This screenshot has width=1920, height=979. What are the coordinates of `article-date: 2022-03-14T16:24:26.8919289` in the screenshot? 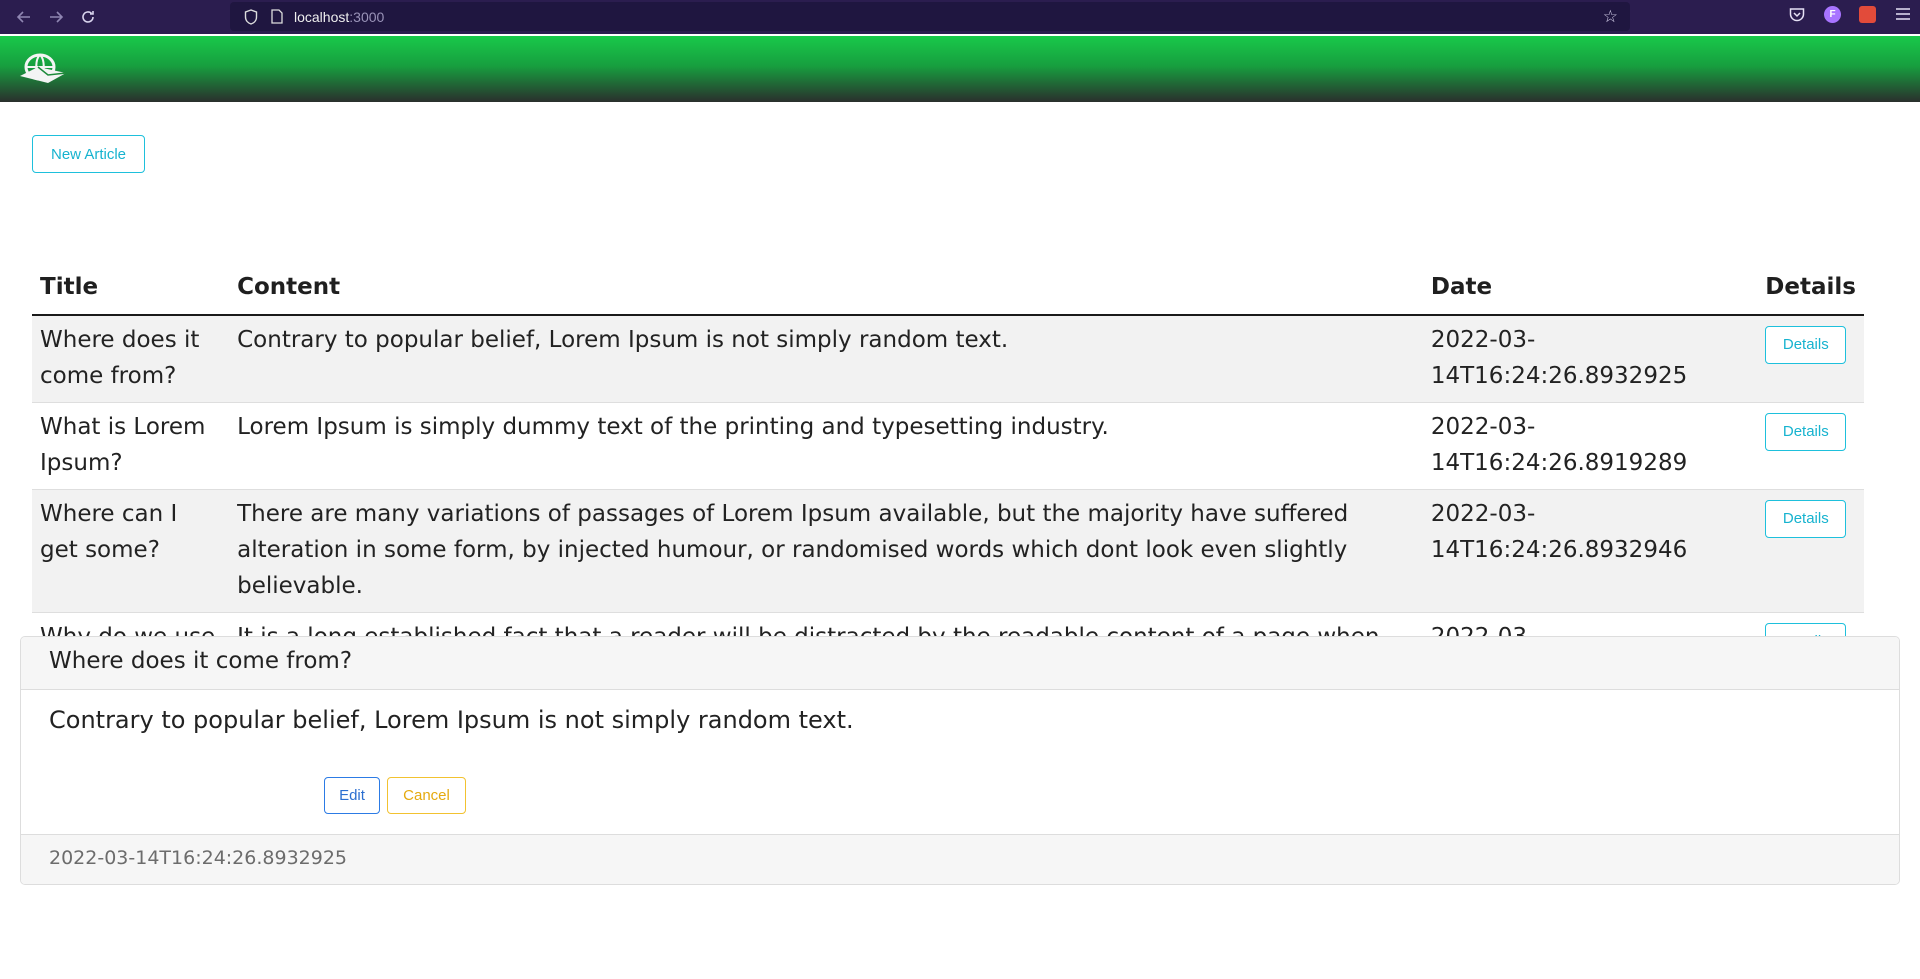 It's located at (1590, 446).